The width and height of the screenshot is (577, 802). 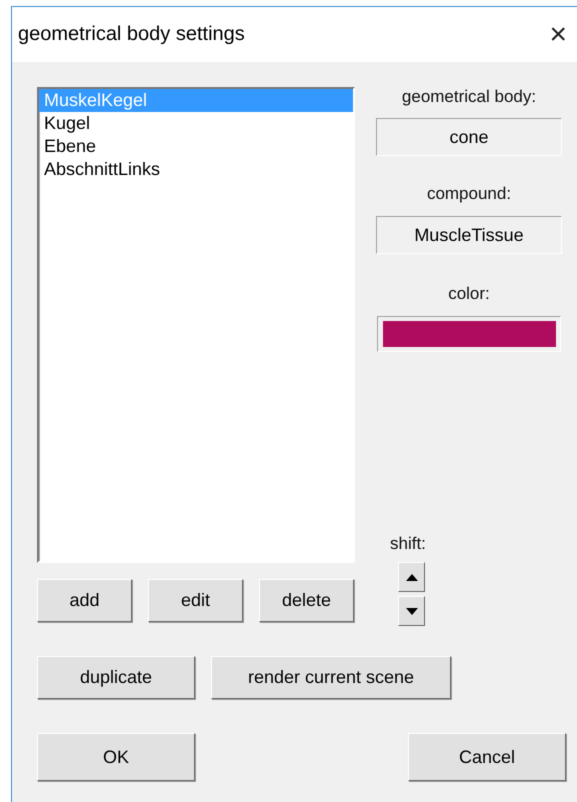 What do you see at coordinates (196, 146) in the screenshot?
I see `list-item: Ebene` at bounding box center [196, 146].